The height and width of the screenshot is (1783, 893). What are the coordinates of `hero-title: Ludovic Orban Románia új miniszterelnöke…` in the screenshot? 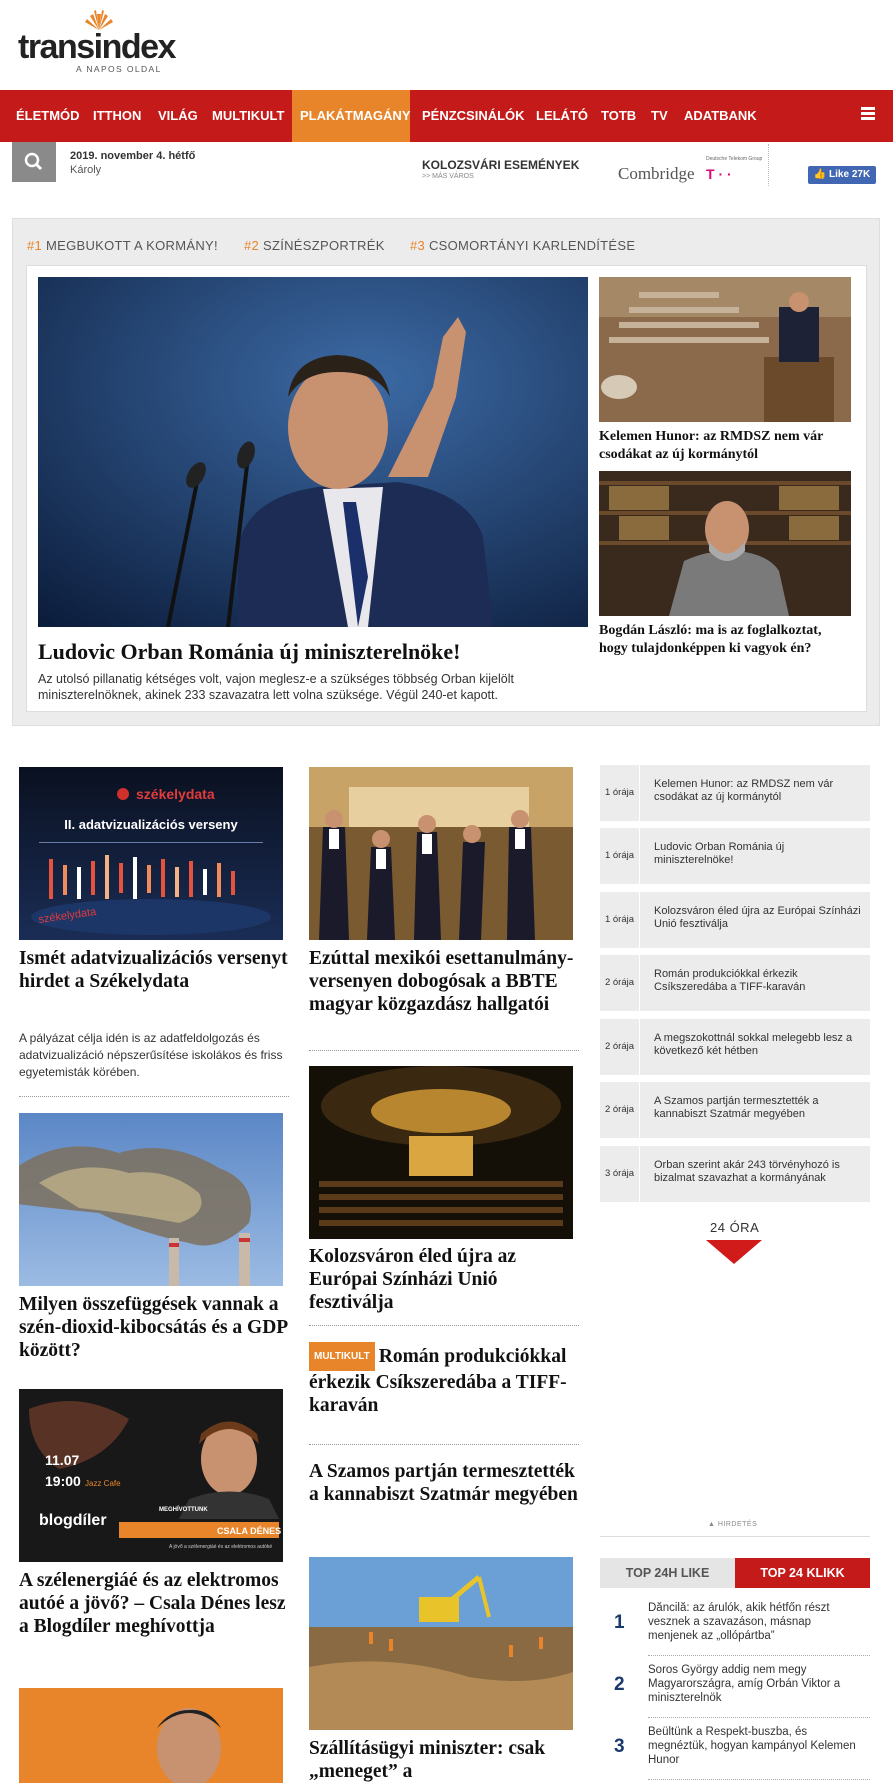 It's located at (249, 652).